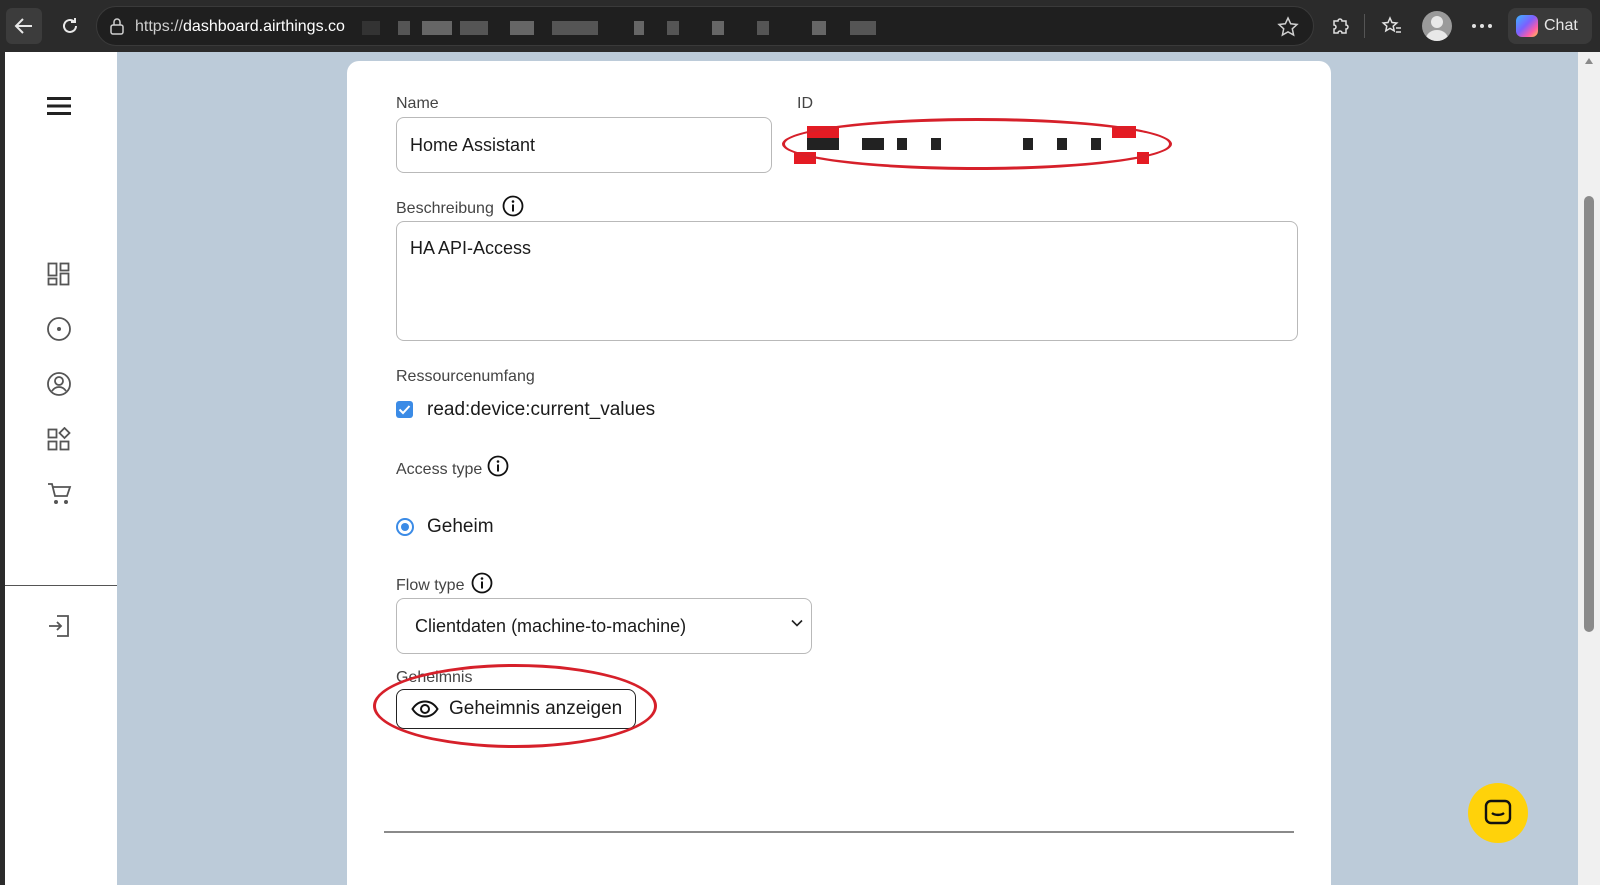 The width and height of the screenshot is (1600, 885). What do you see at coordinates (619, 28) in the screenshot?
I see `url-redaction` at bounding box center [619, 28].